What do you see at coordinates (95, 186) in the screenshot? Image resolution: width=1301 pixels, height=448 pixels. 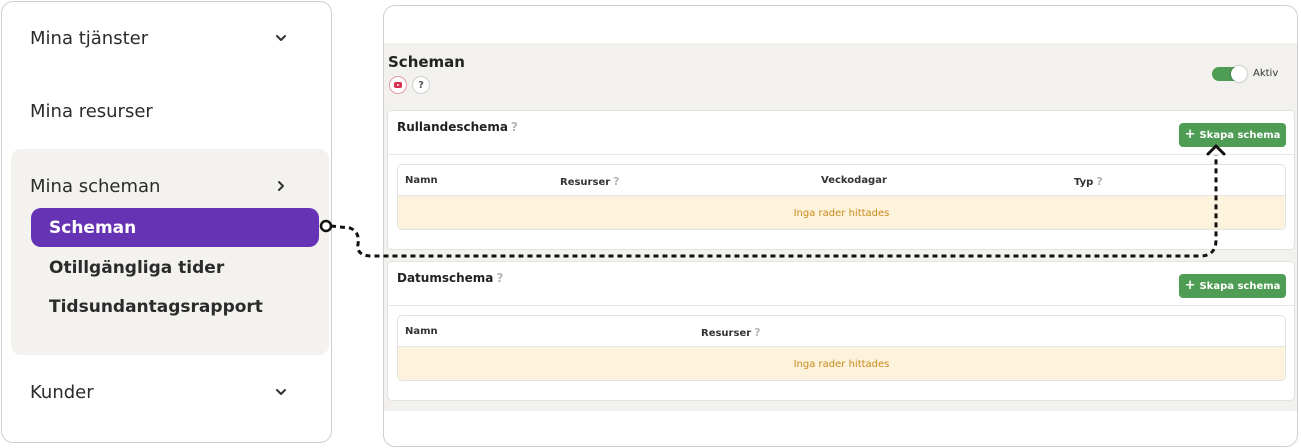 I see `sidebar-item-label: Mina scheman` at bounding box center [95, 186].